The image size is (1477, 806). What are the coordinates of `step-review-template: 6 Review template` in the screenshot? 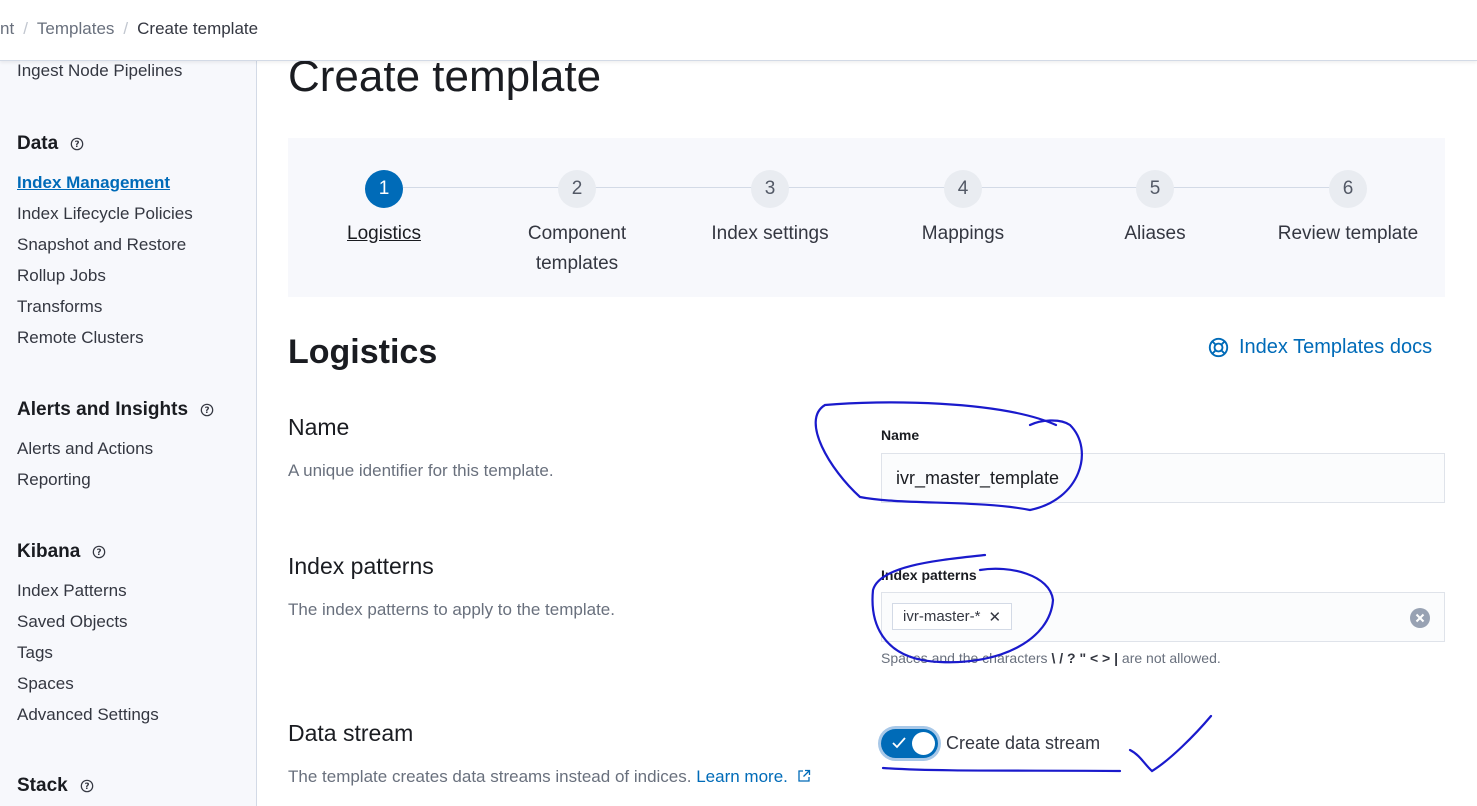 It's located at (1348, 209).